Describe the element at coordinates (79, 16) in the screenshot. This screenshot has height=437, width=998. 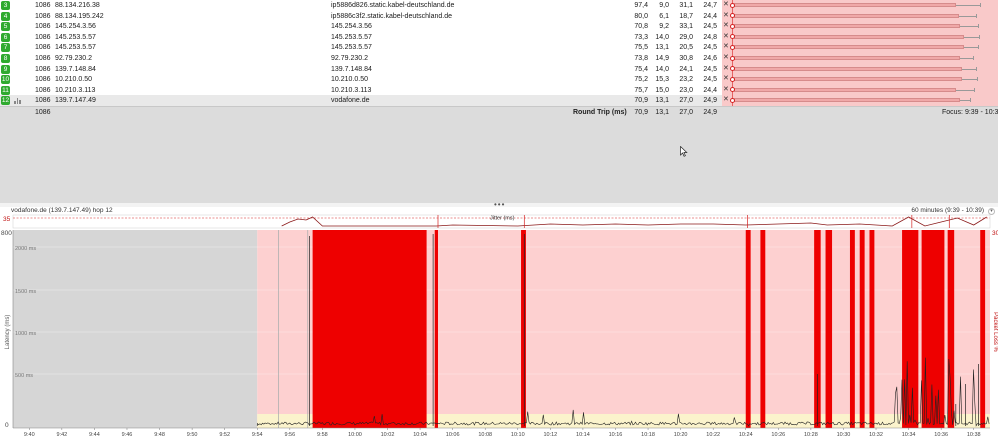
I see `hop-ip: 88.134.195.242` at that location.